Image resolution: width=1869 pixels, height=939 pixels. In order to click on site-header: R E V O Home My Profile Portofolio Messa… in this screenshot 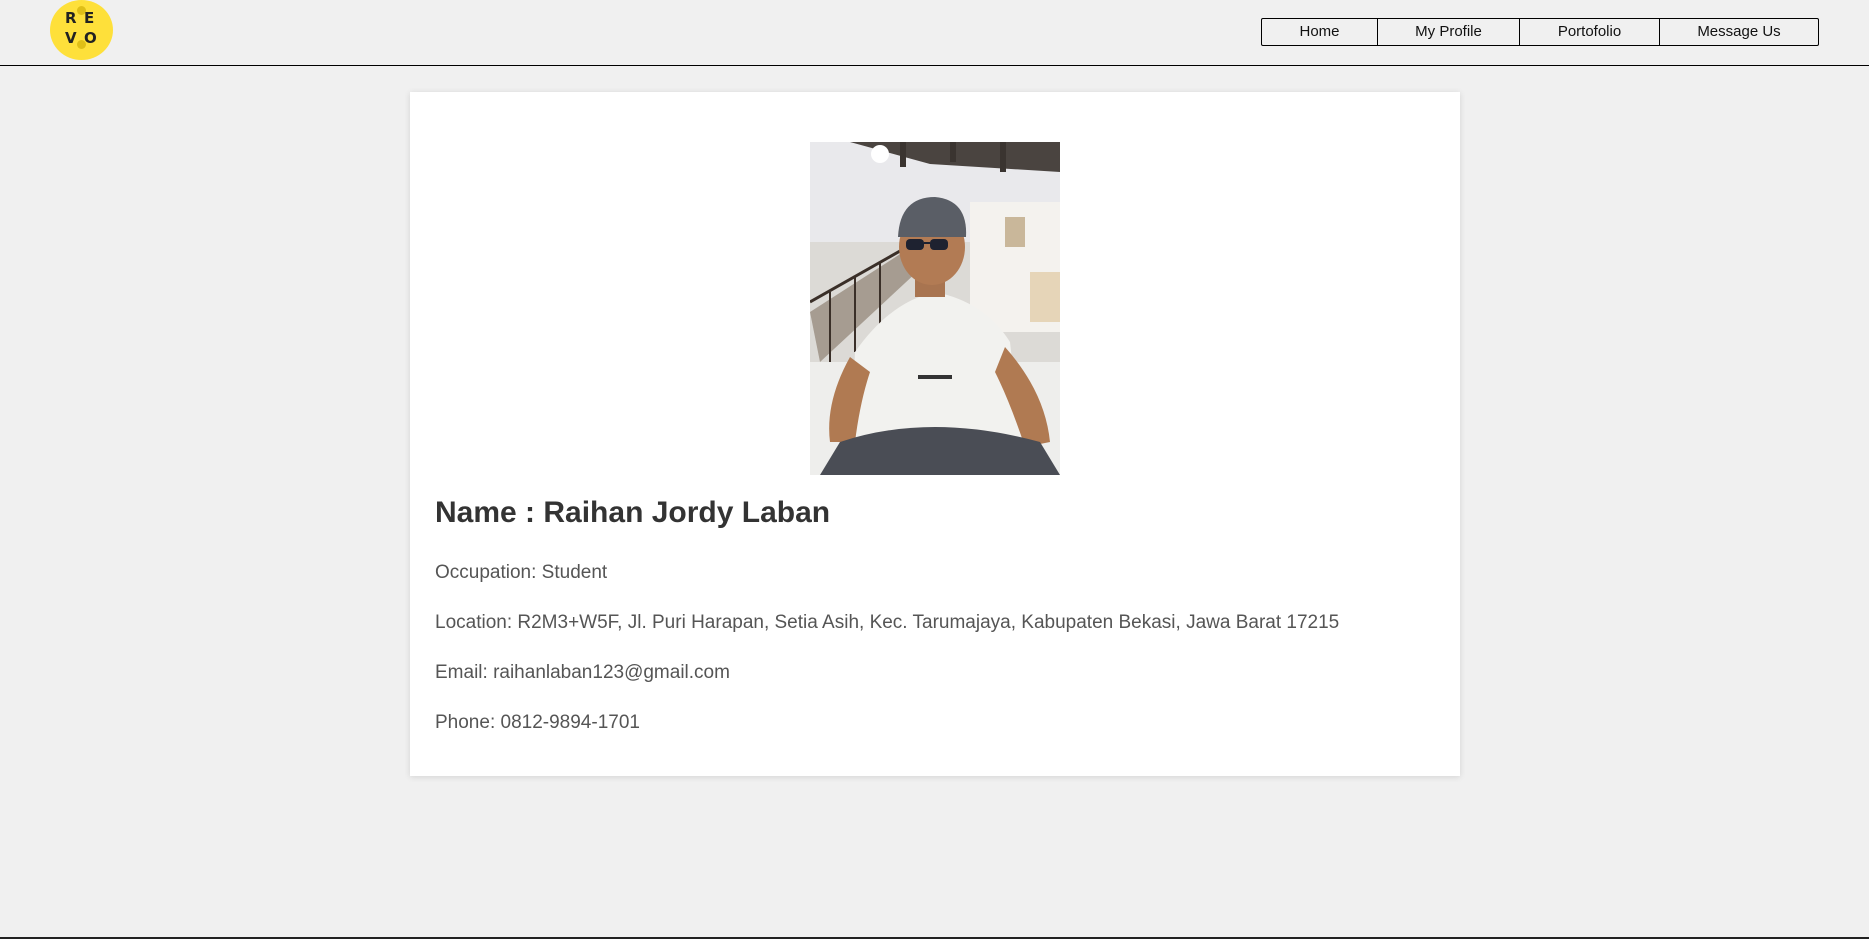, I will do `click(934, 33)`.